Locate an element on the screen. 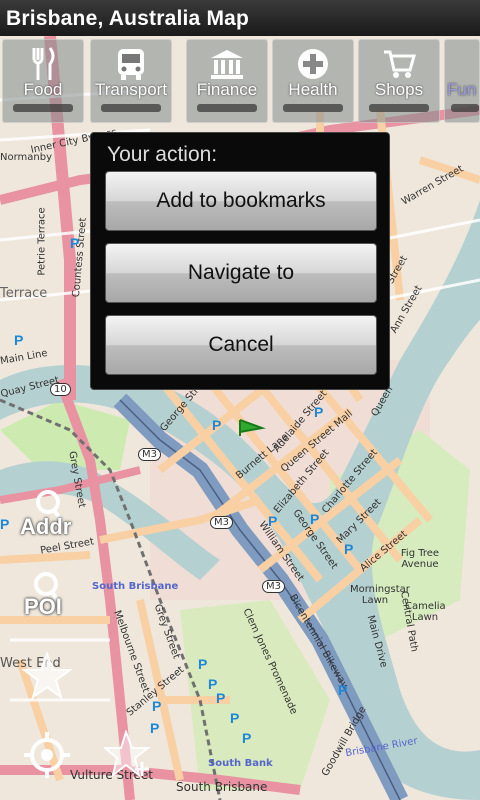  label-route-10: 10 is located at coordinates (60, 389).